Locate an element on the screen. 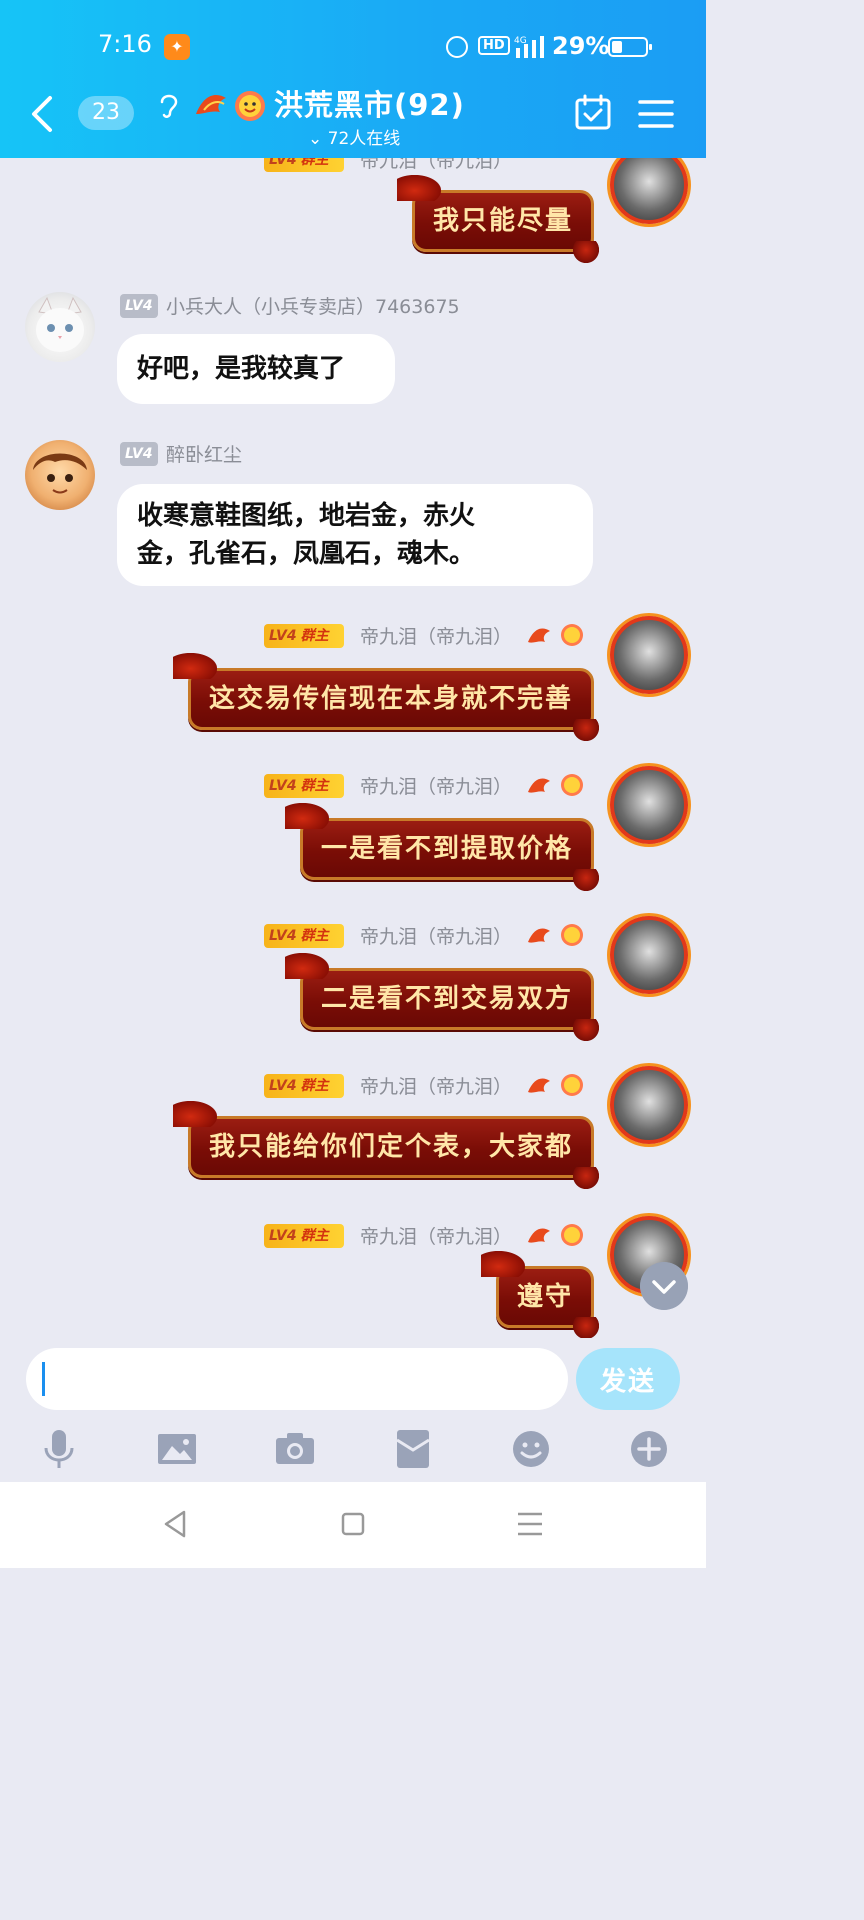 The height and width of the screenshot is (1920, 864). hd-icon: HD is located at coordinates (494, 45).